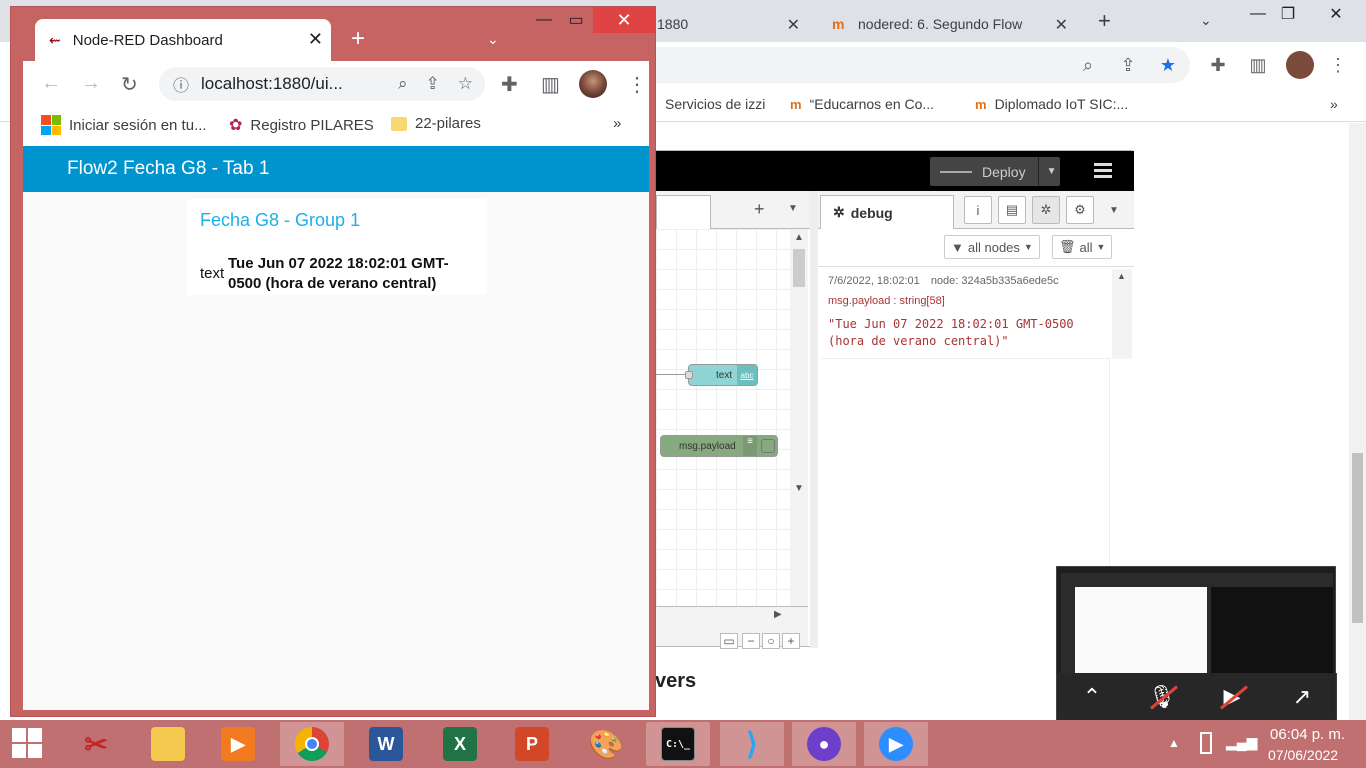 The image size is (1366, 768). Describe the element at coordinates (465, 84) in the screenshot. I see `star-icon: ☆` at that location.